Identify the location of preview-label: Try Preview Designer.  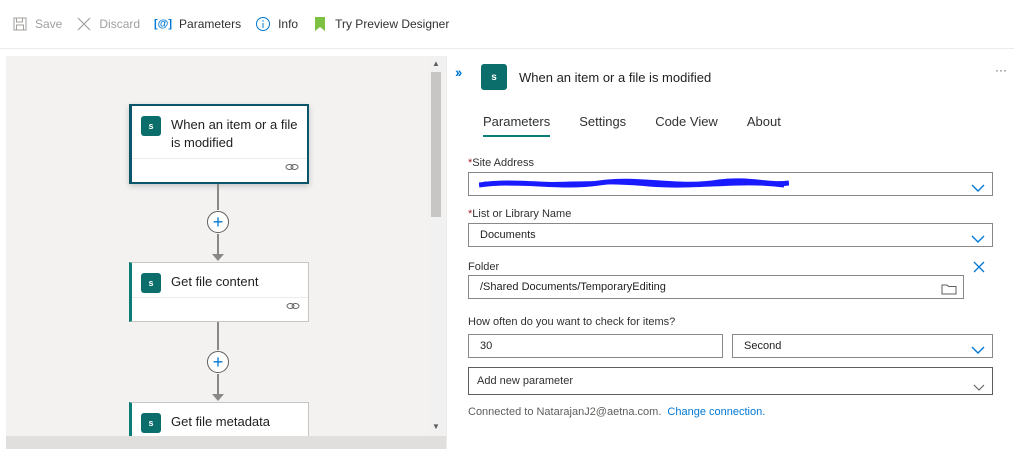
(392, 24).